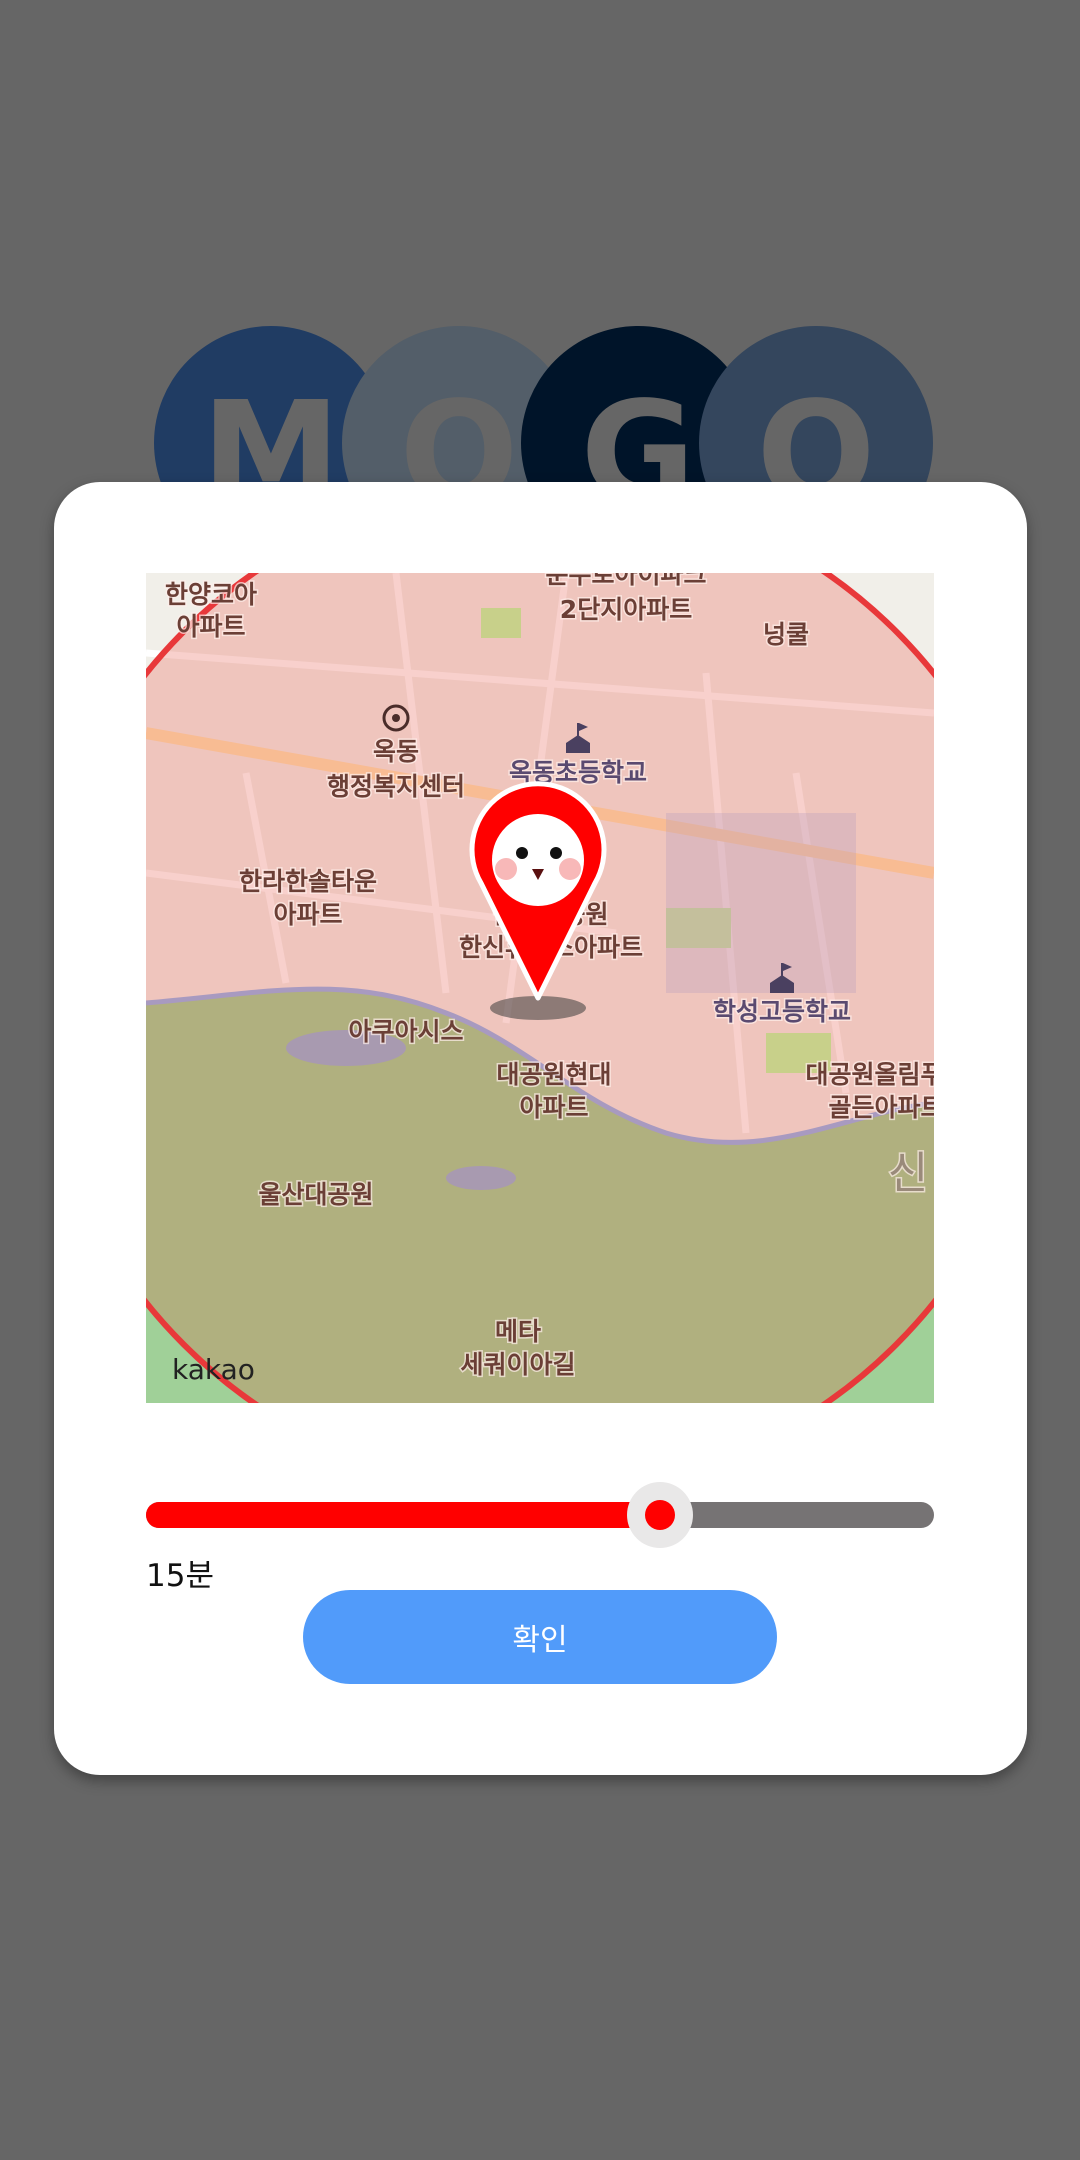  Describe the element at coordinates (213, 1369) in the screenshot. I see `kakao-attribution: kakao` at that location.